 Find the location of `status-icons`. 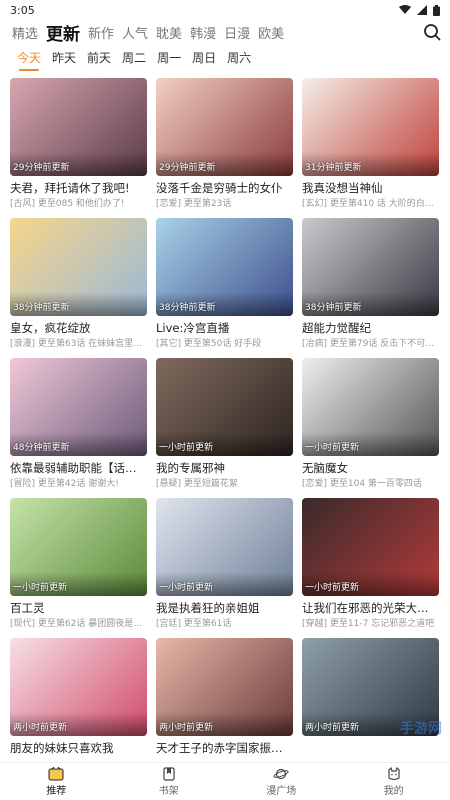

status-icons is located at coordinates (419, 10).